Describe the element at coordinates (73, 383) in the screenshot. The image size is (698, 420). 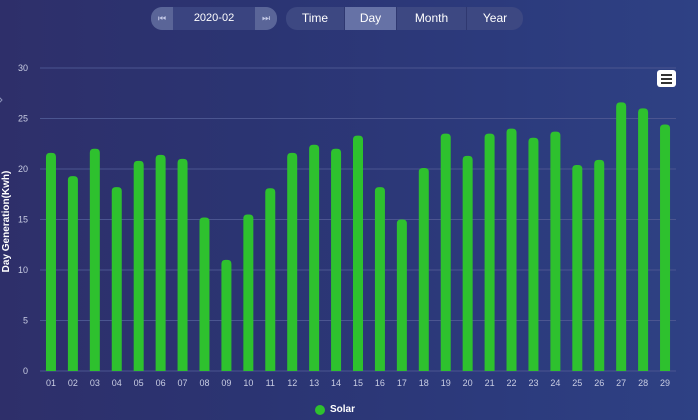
I see `x-tick-label: 02` at that location.